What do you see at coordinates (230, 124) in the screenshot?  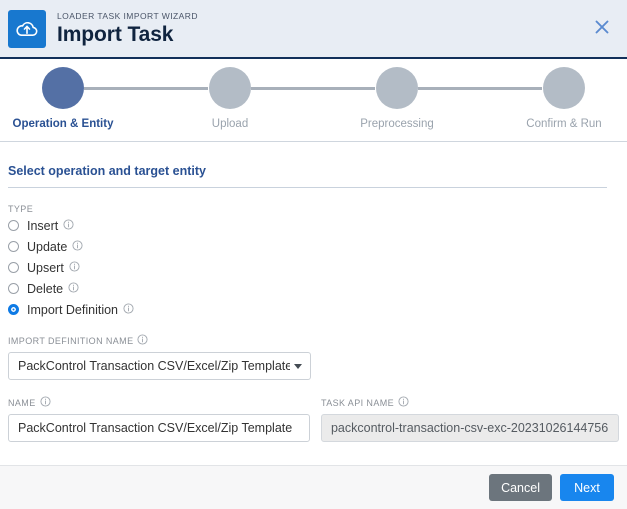 I see `step-label: Upload` at bounding box center [230, 124].